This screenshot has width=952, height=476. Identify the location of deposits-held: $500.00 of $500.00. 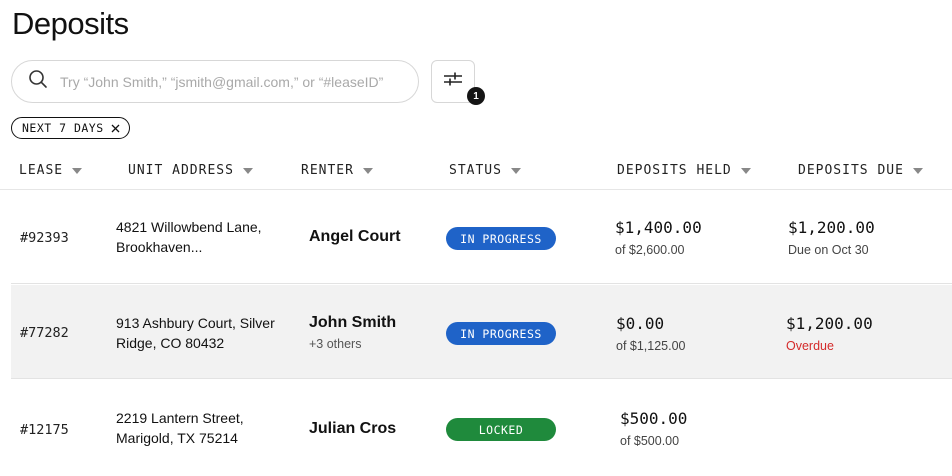
(653, 428).